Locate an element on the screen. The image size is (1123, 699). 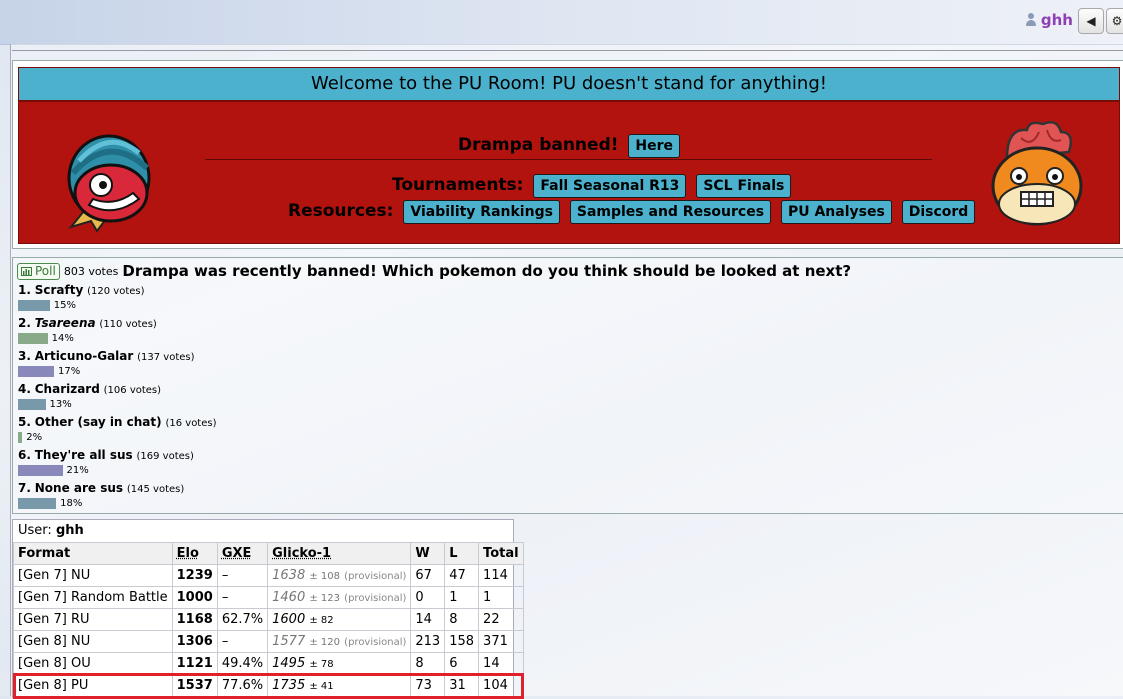
table-row: [Gen 7] RU 1168 62.7% 1600 ± 82 14 8 22 is located at coordinates (269, 620).